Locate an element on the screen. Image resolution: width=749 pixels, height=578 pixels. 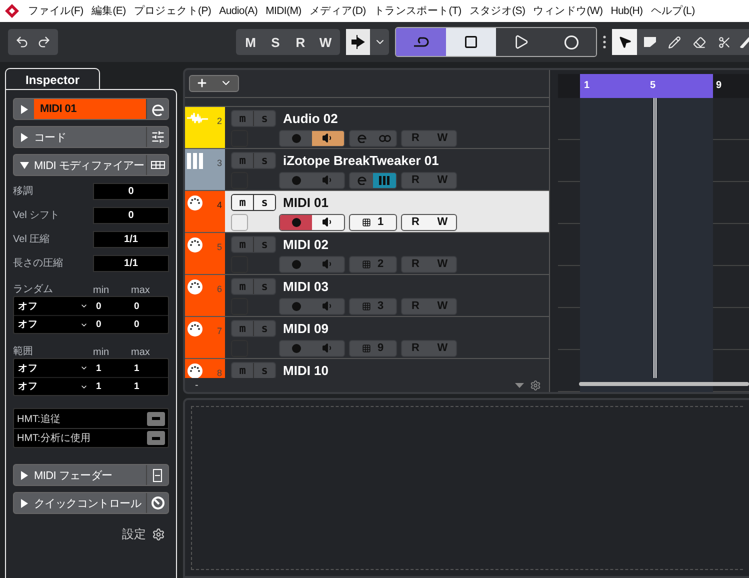
cycle-icon is located at coordinates (421, 42).